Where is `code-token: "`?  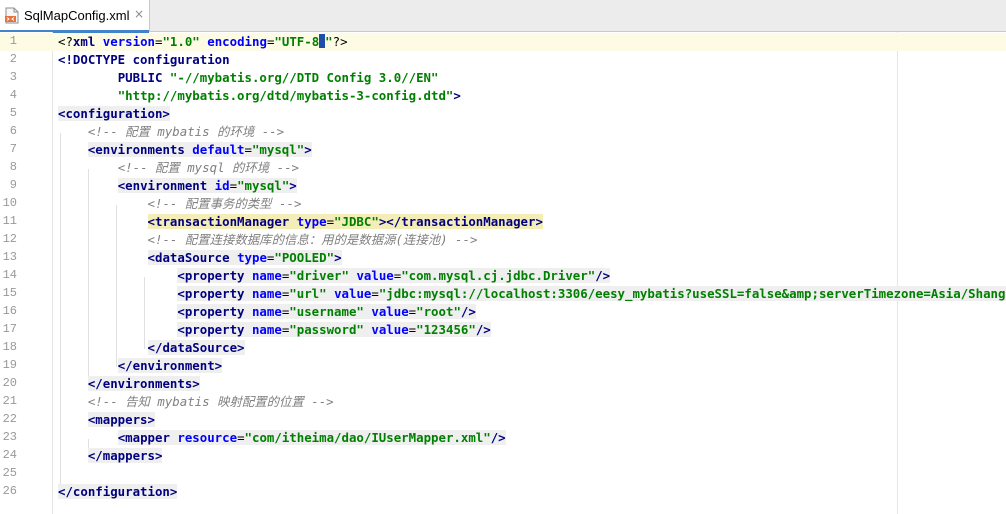 code-token: " is located at coordinates (329, 41).